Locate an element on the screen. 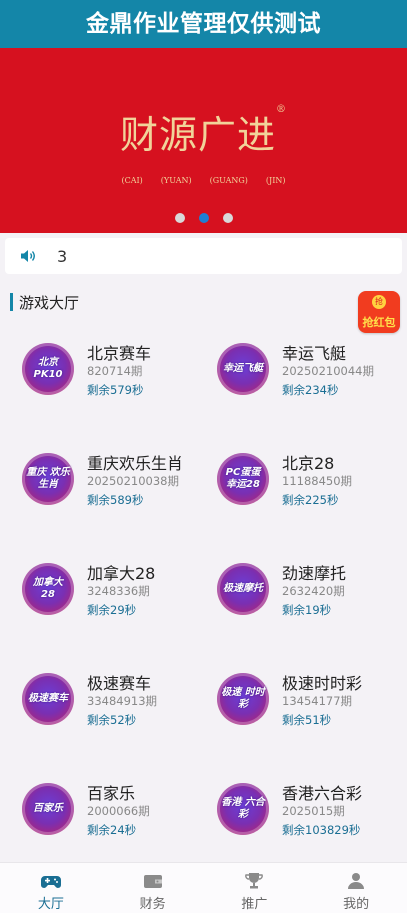 This screenshot has height=913, width=407. speaker-icon is located at coordinates (28, 256).